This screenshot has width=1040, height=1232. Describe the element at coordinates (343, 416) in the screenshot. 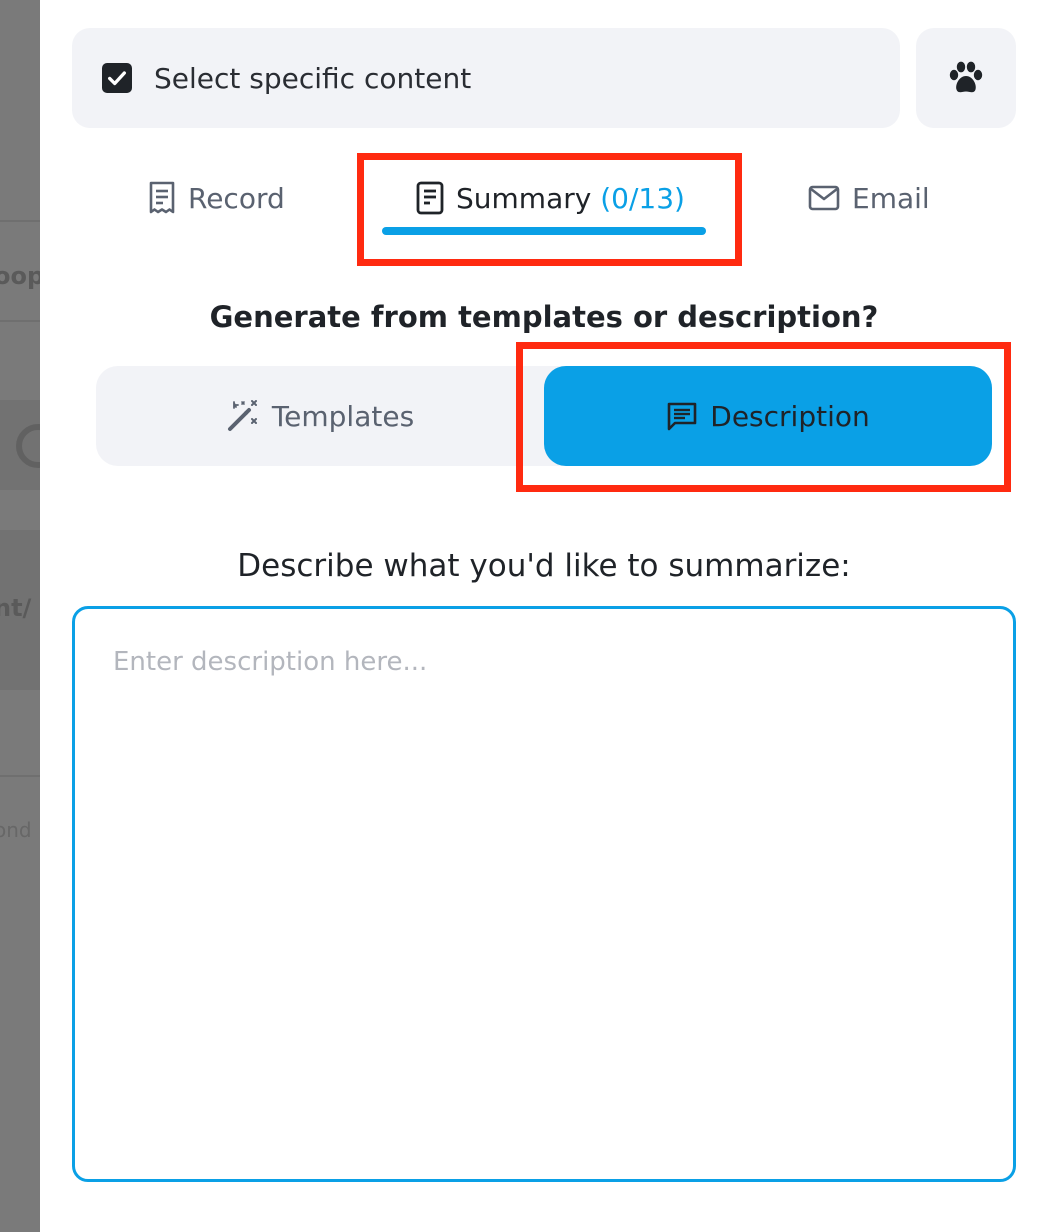

I see `templates-label: Templates` at that location.